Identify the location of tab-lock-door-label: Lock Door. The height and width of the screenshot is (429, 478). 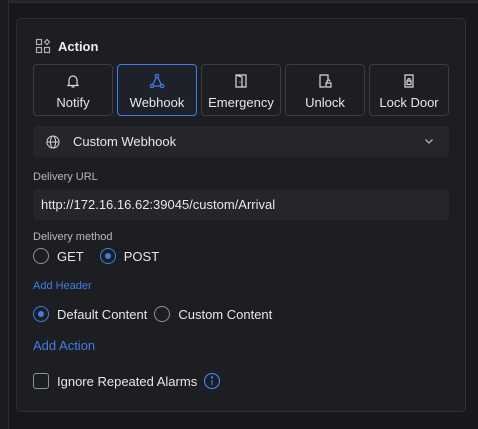
(409, 102).